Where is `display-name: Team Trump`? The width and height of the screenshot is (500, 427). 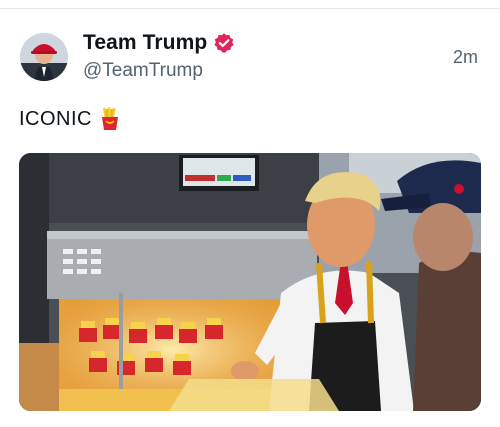
display-name: Team Trump is located at coordinates (145, 43).